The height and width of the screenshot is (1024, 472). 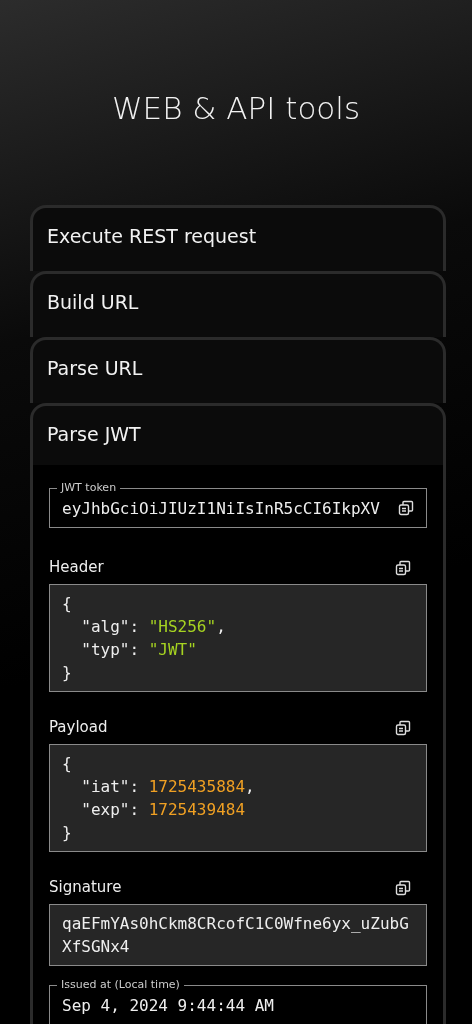 What do you see at coordinates (152, 236) in the screenshot?
I see `tool-title: Execute REST request` at bounding box center [152, 236].